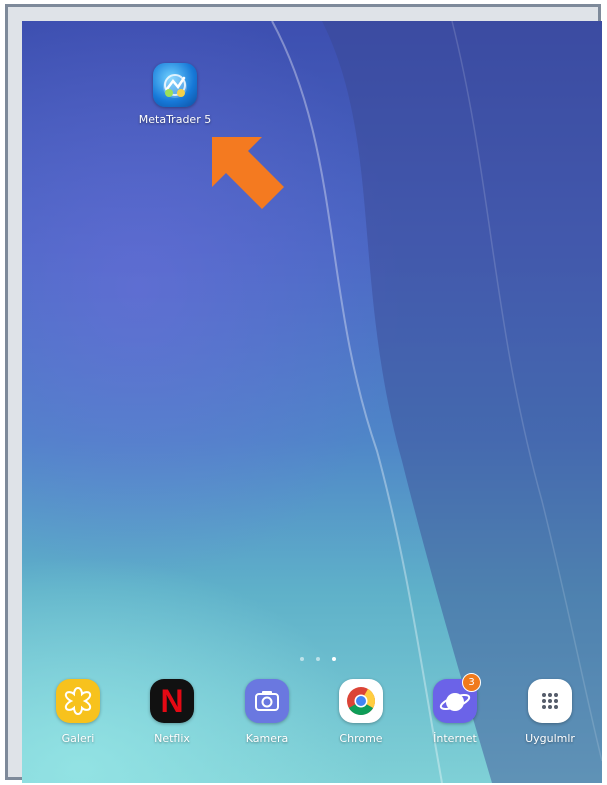  Describe the element at coordinates (361, 701) in the screenshot. I see `chrome-icon` at that location.